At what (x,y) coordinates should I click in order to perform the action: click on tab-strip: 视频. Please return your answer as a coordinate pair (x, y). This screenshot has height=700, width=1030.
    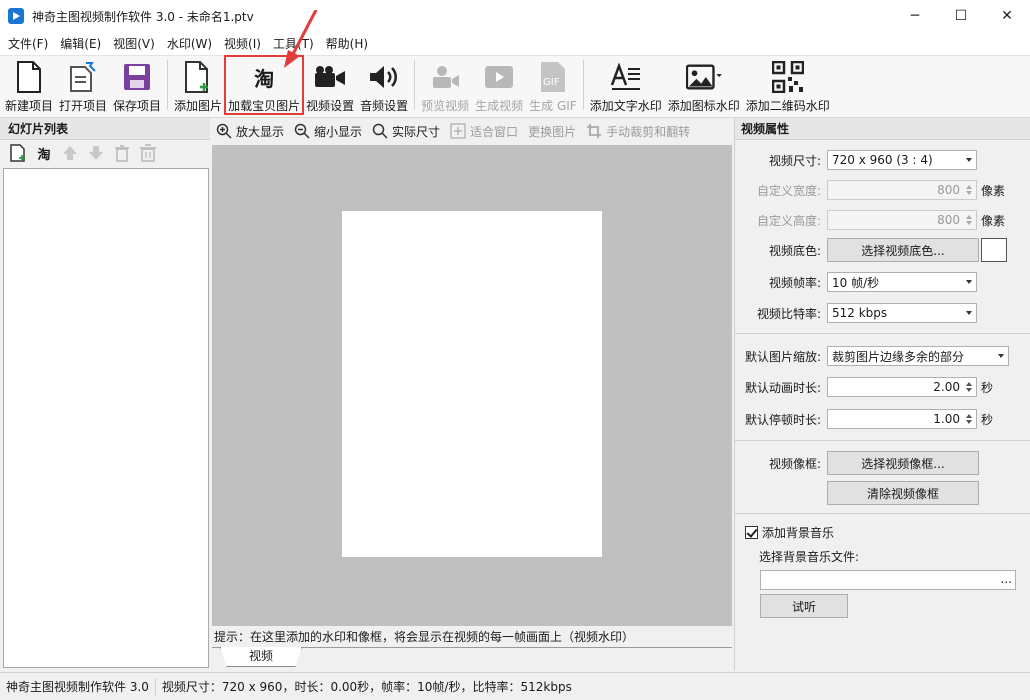
    Looking at the image, I should click on (472, 658).